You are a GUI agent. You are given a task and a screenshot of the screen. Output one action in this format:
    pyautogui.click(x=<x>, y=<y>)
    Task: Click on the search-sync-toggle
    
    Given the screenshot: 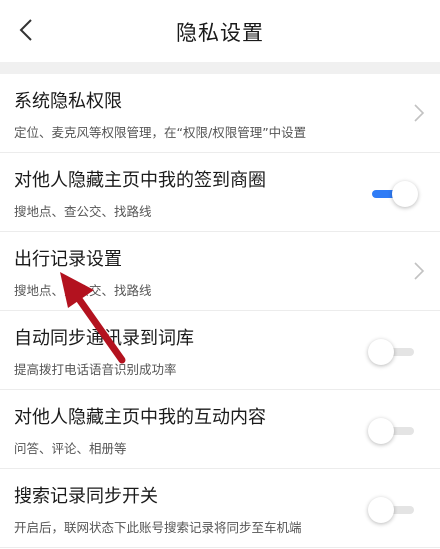 What is the action you would take?
    pyautogui.click(x=393, y=510)
    